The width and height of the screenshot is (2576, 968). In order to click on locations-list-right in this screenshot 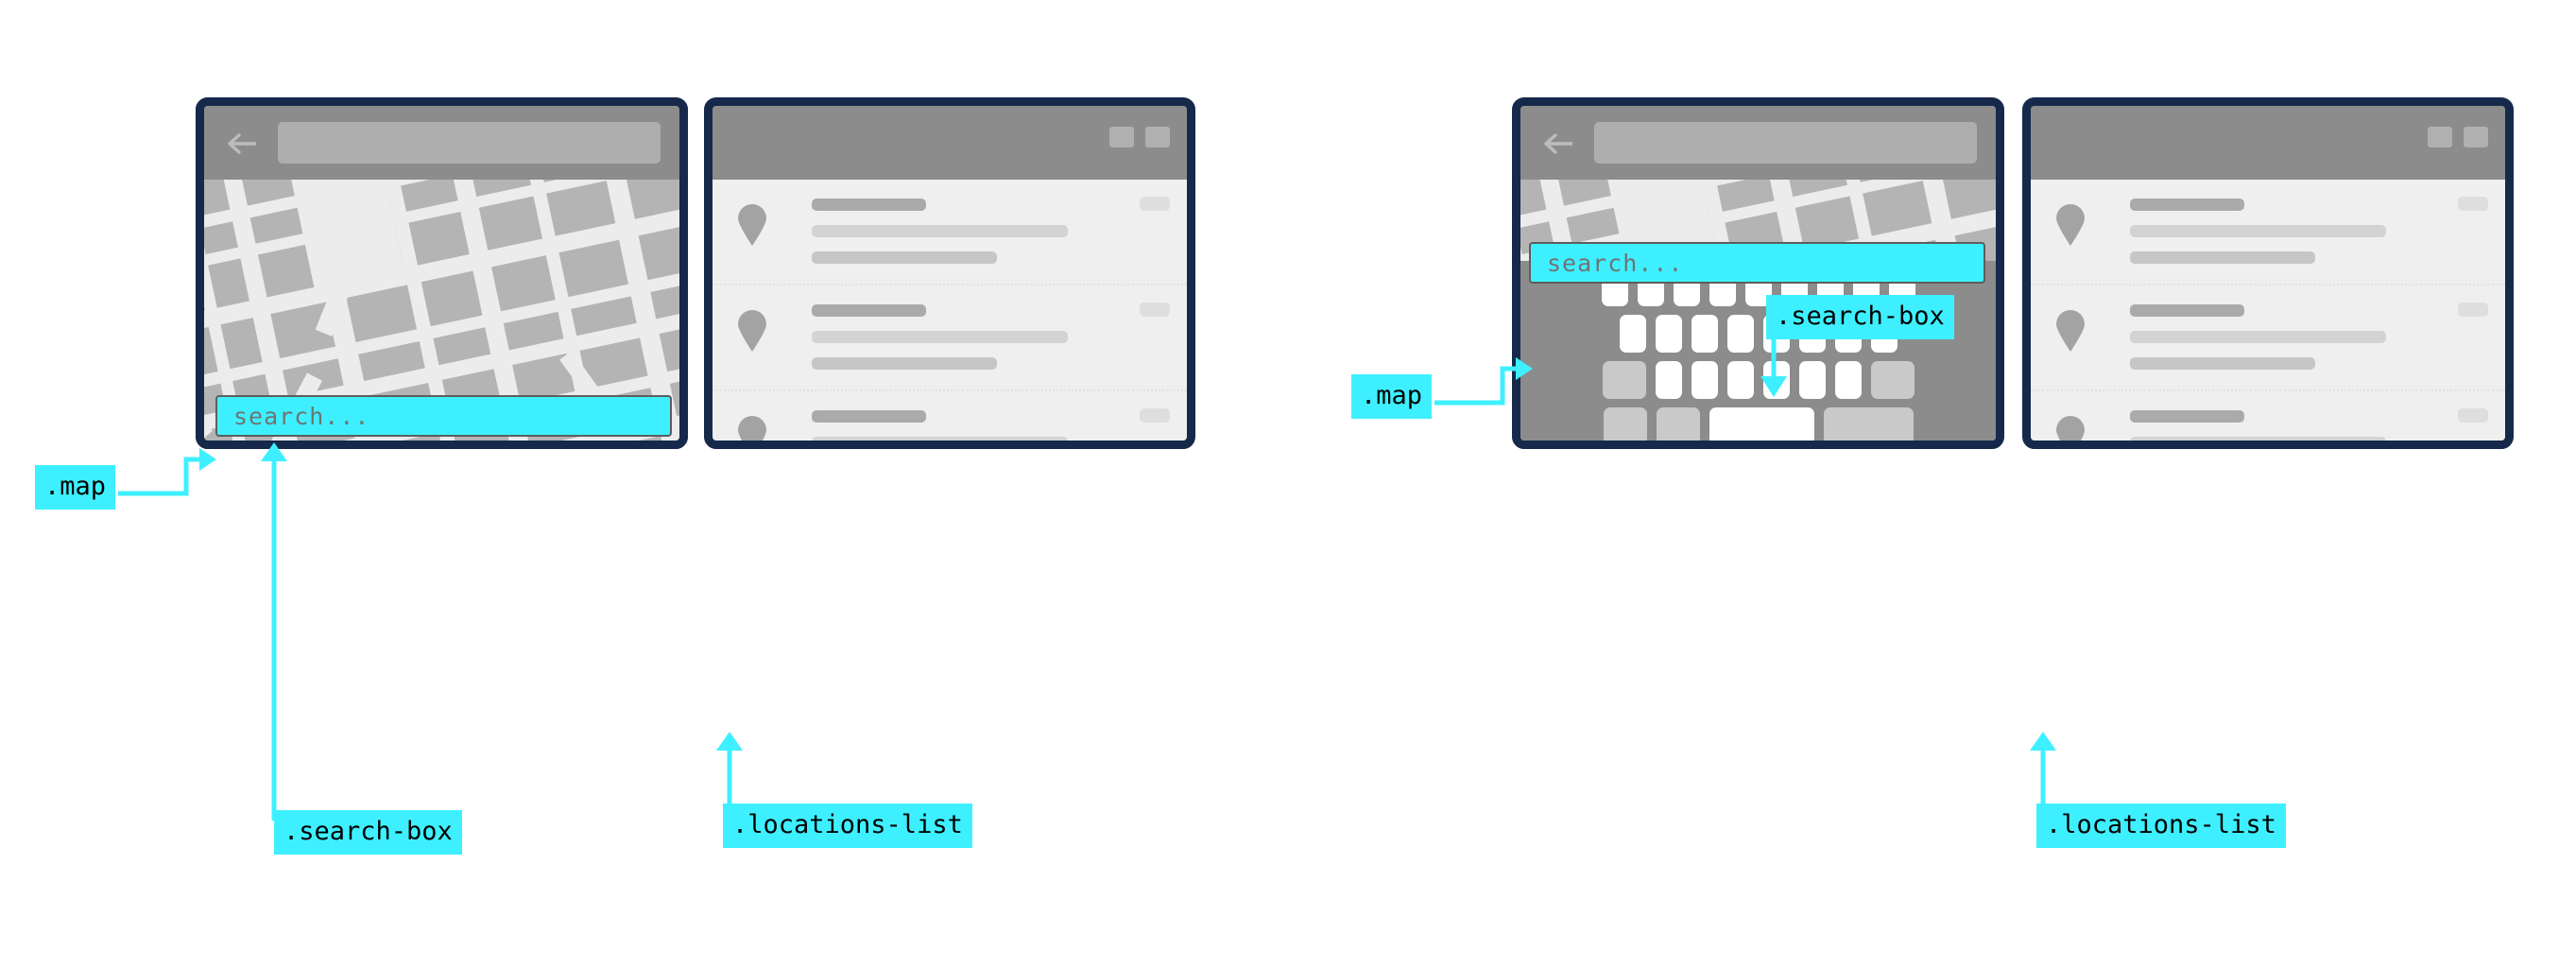, I will do `click(2268, 310)`.